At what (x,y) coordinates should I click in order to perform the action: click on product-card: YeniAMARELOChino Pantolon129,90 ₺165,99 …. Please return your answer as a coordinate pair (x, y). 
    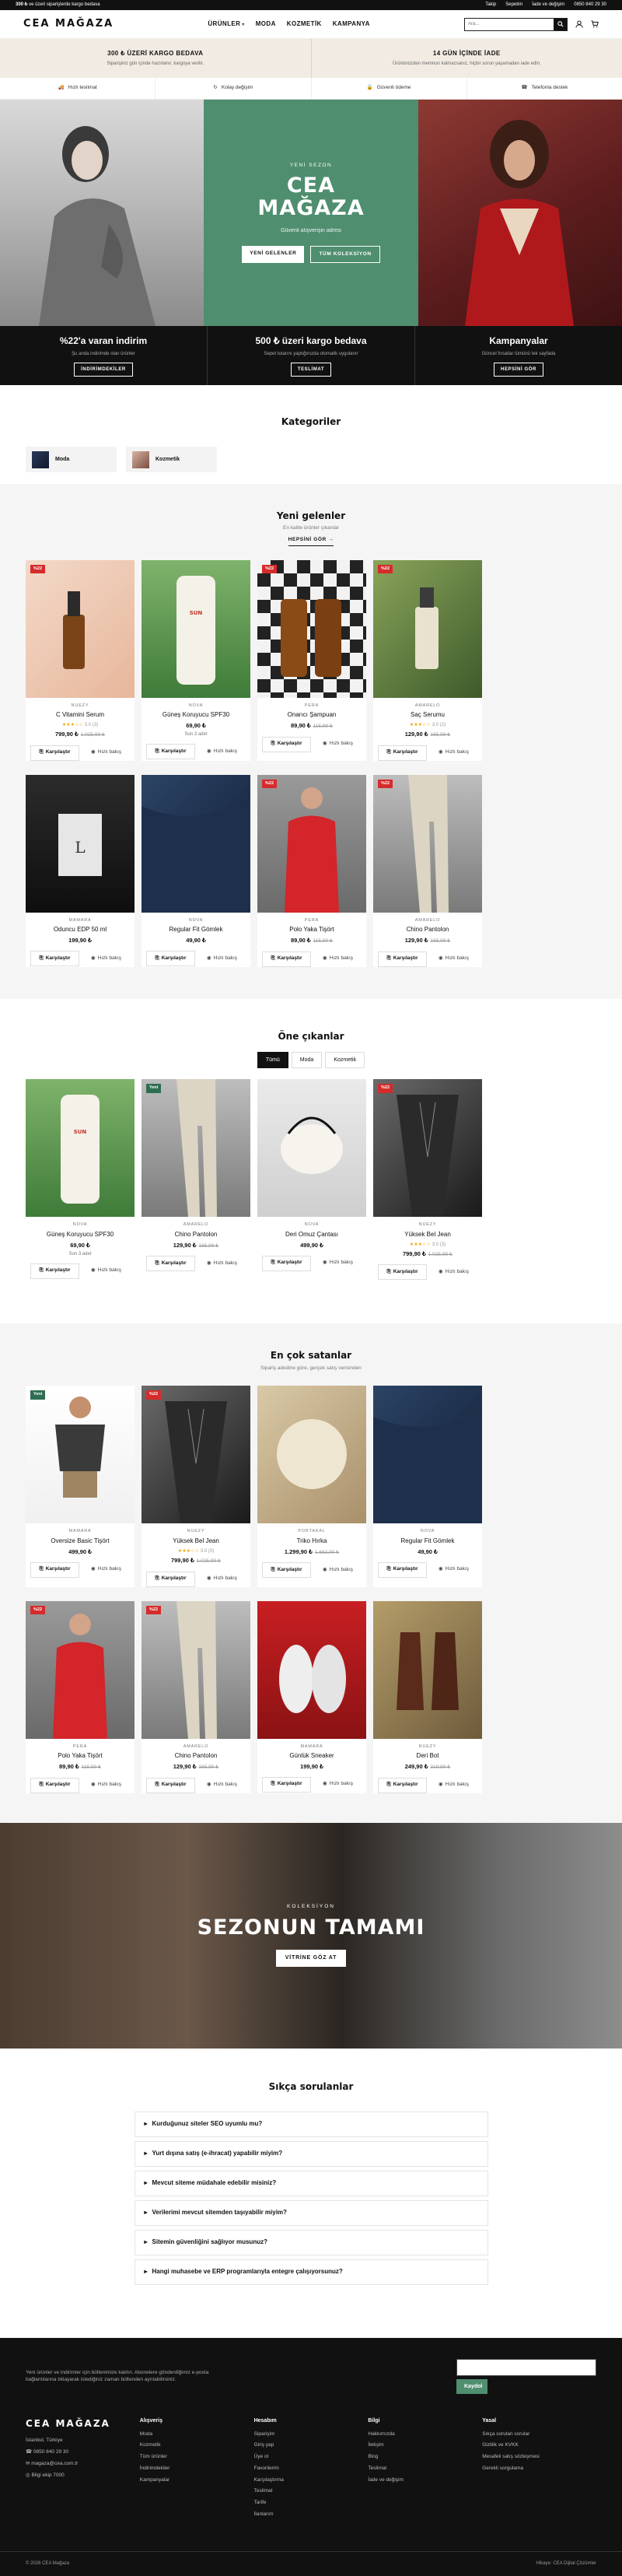
    Looking at the image, I should click on (196, 1180).